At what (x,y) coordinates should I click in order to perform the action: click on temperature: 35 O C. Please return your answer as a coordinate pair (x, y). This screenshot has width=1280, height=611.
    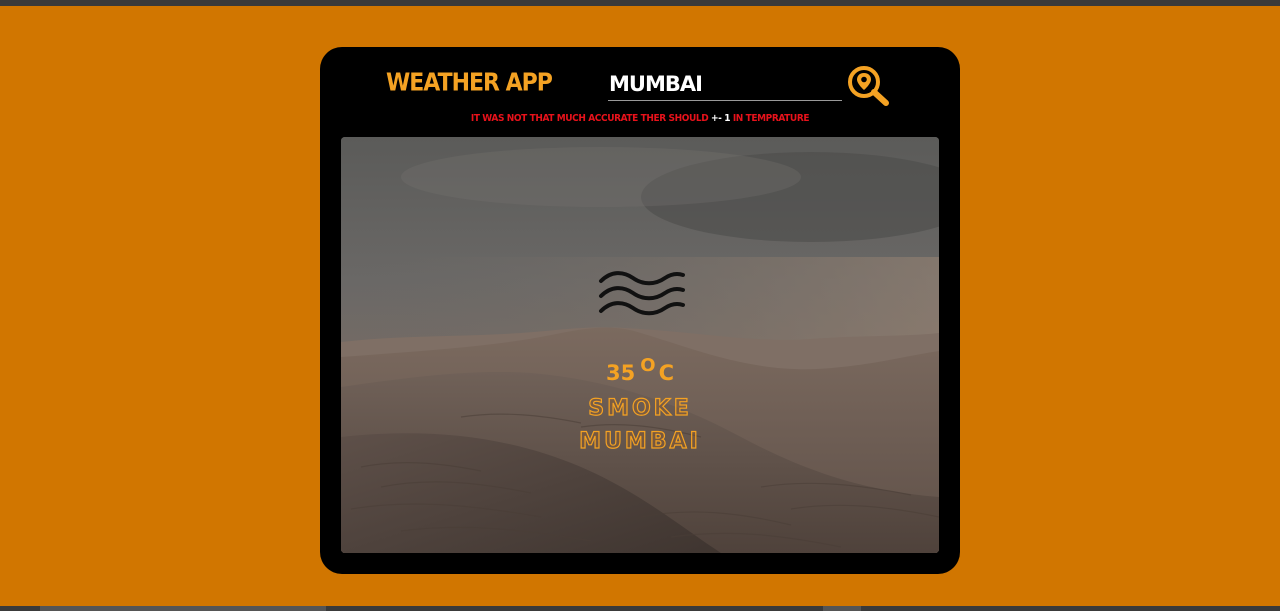
    Looking at the image, I should click on (640, 370).